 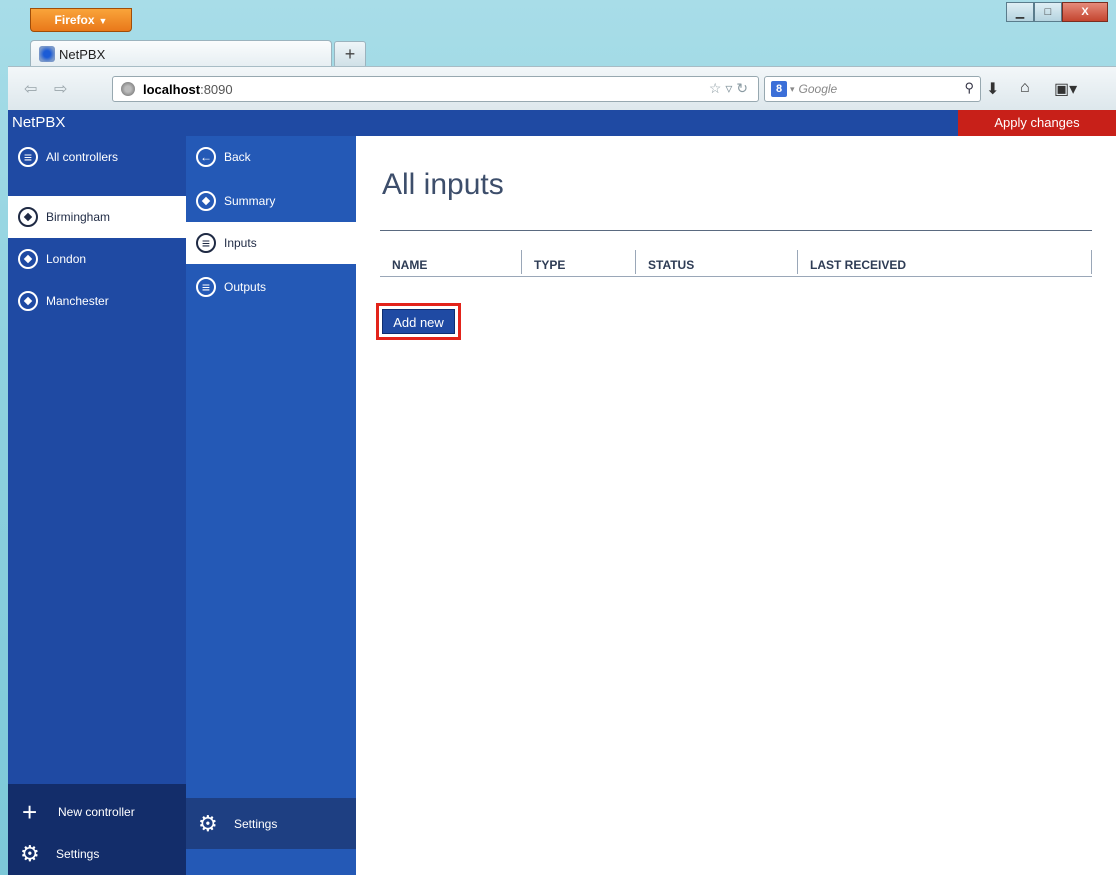 I want to click on new-tab-button: +, so click(x=350, y=54).